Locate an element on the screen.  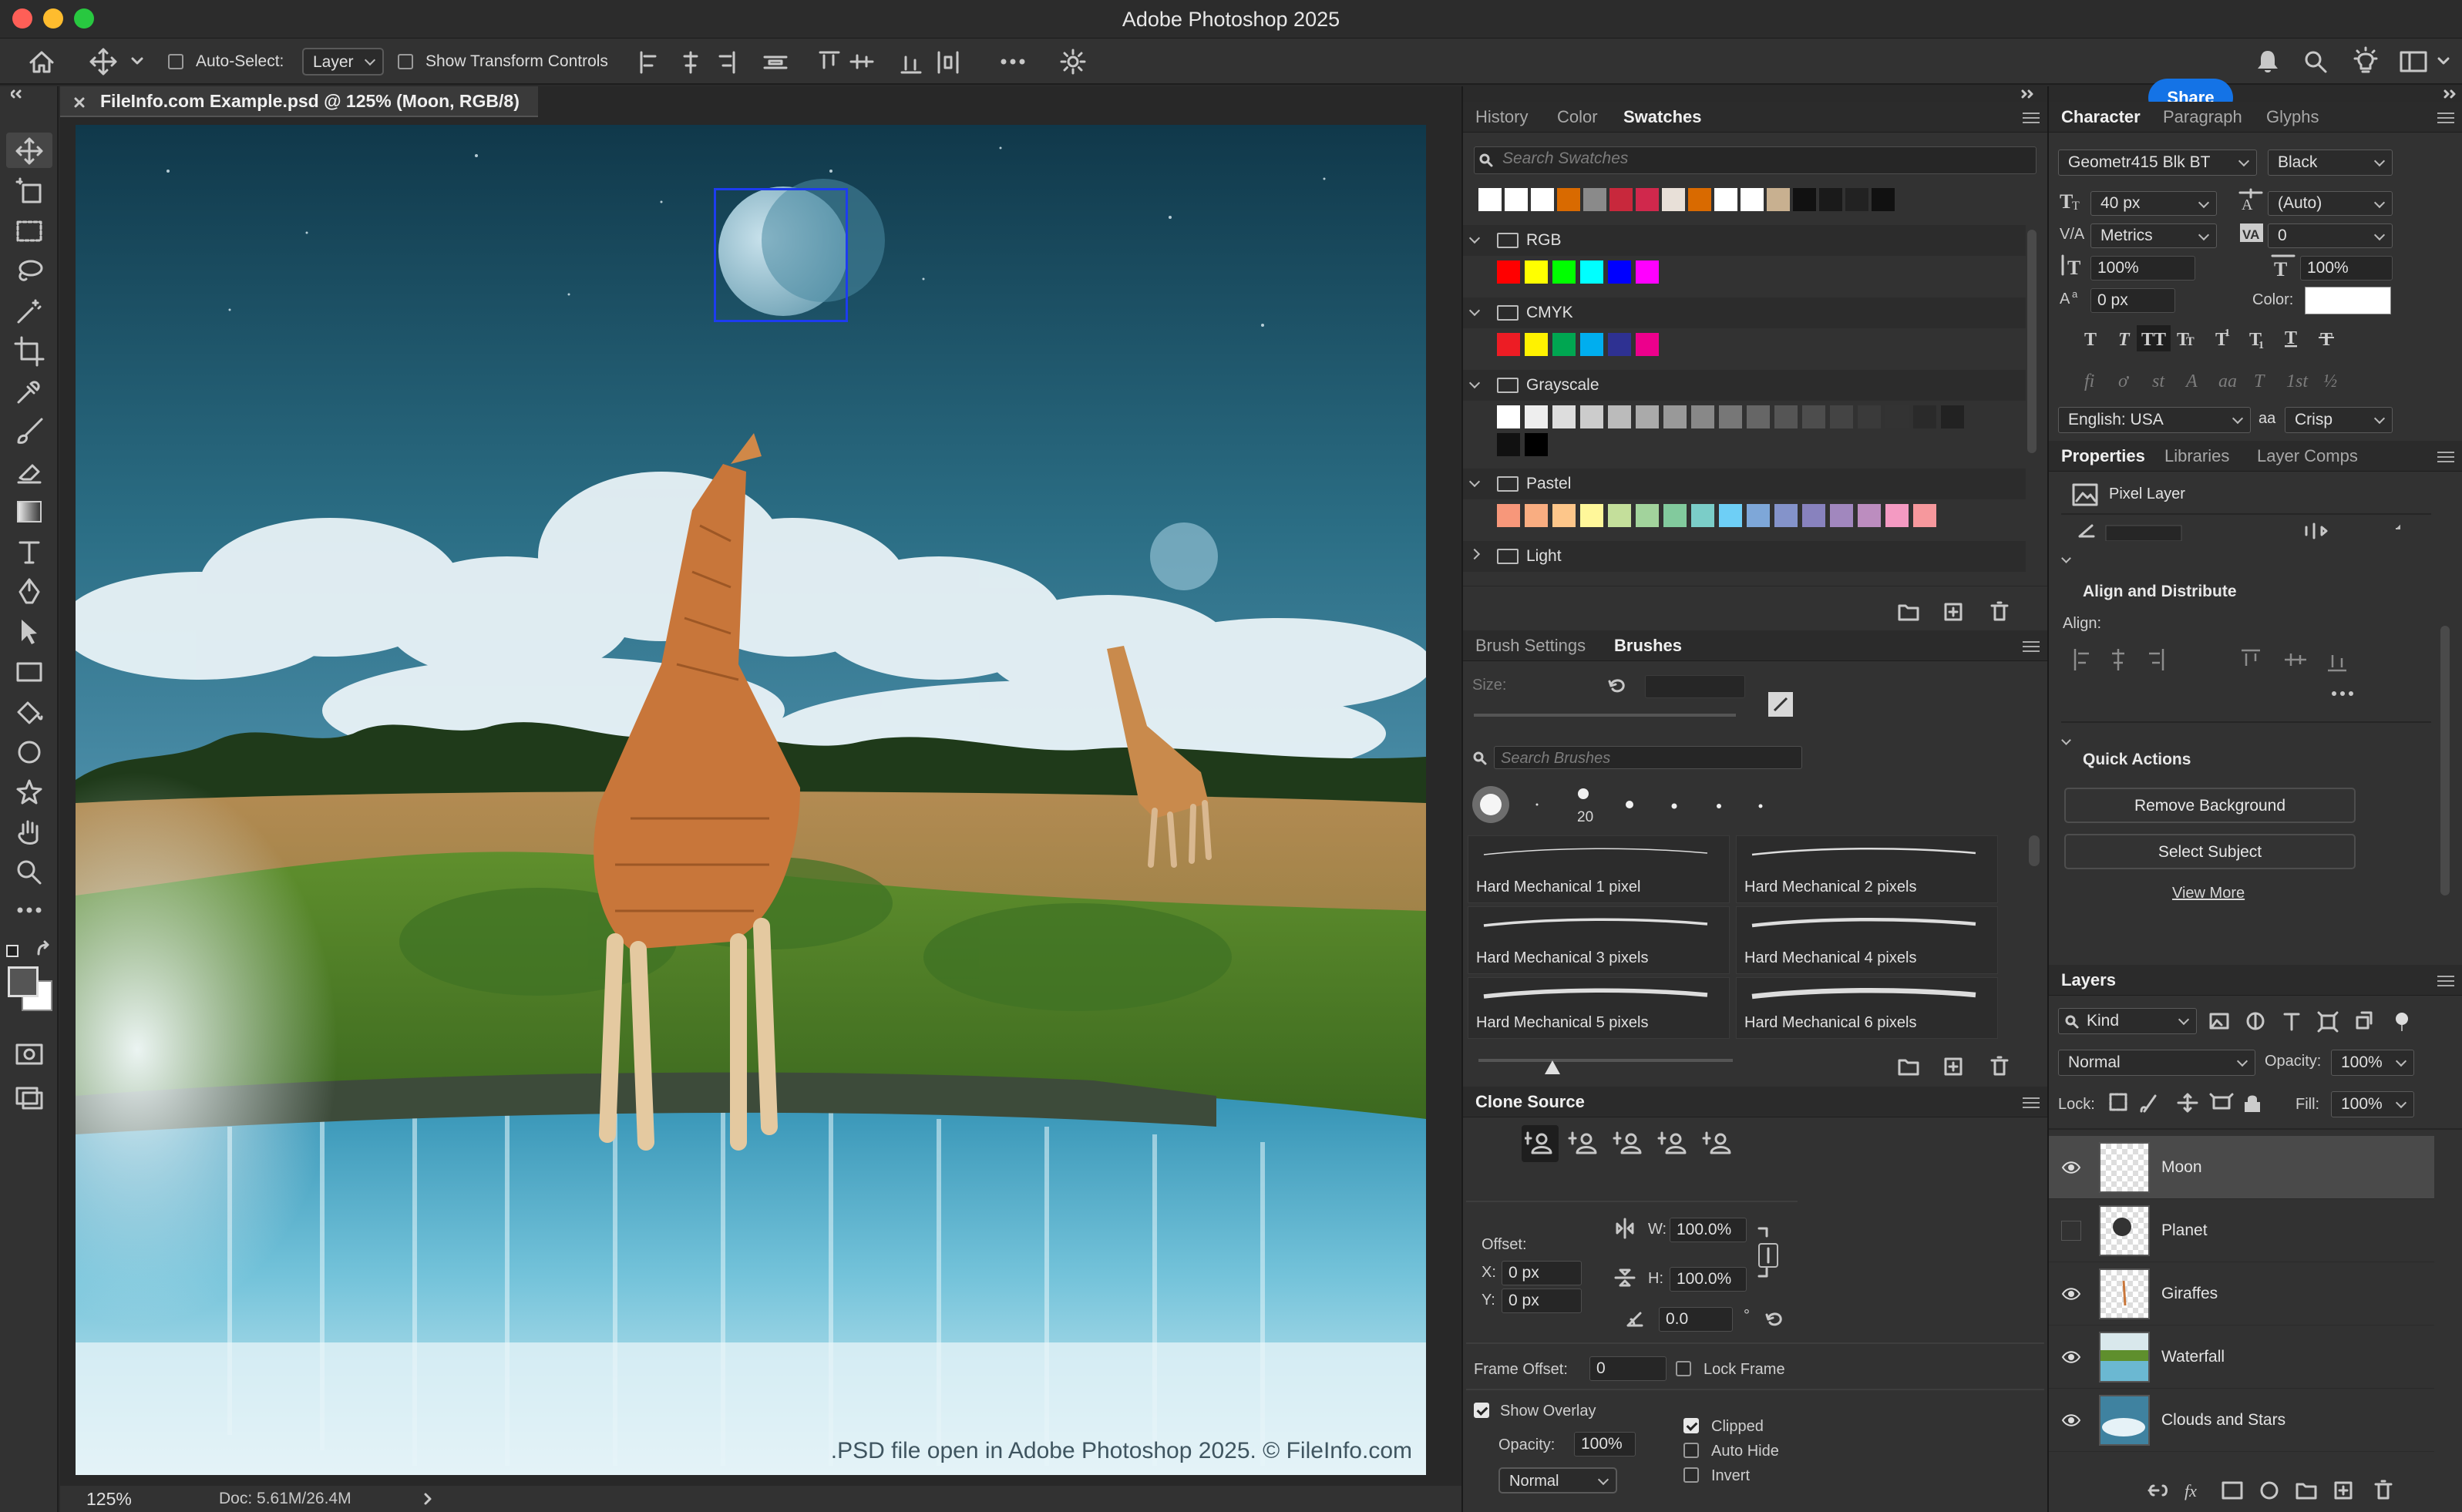
swatch-group-pastel: Pastel is located at coordinates (1745, 484).